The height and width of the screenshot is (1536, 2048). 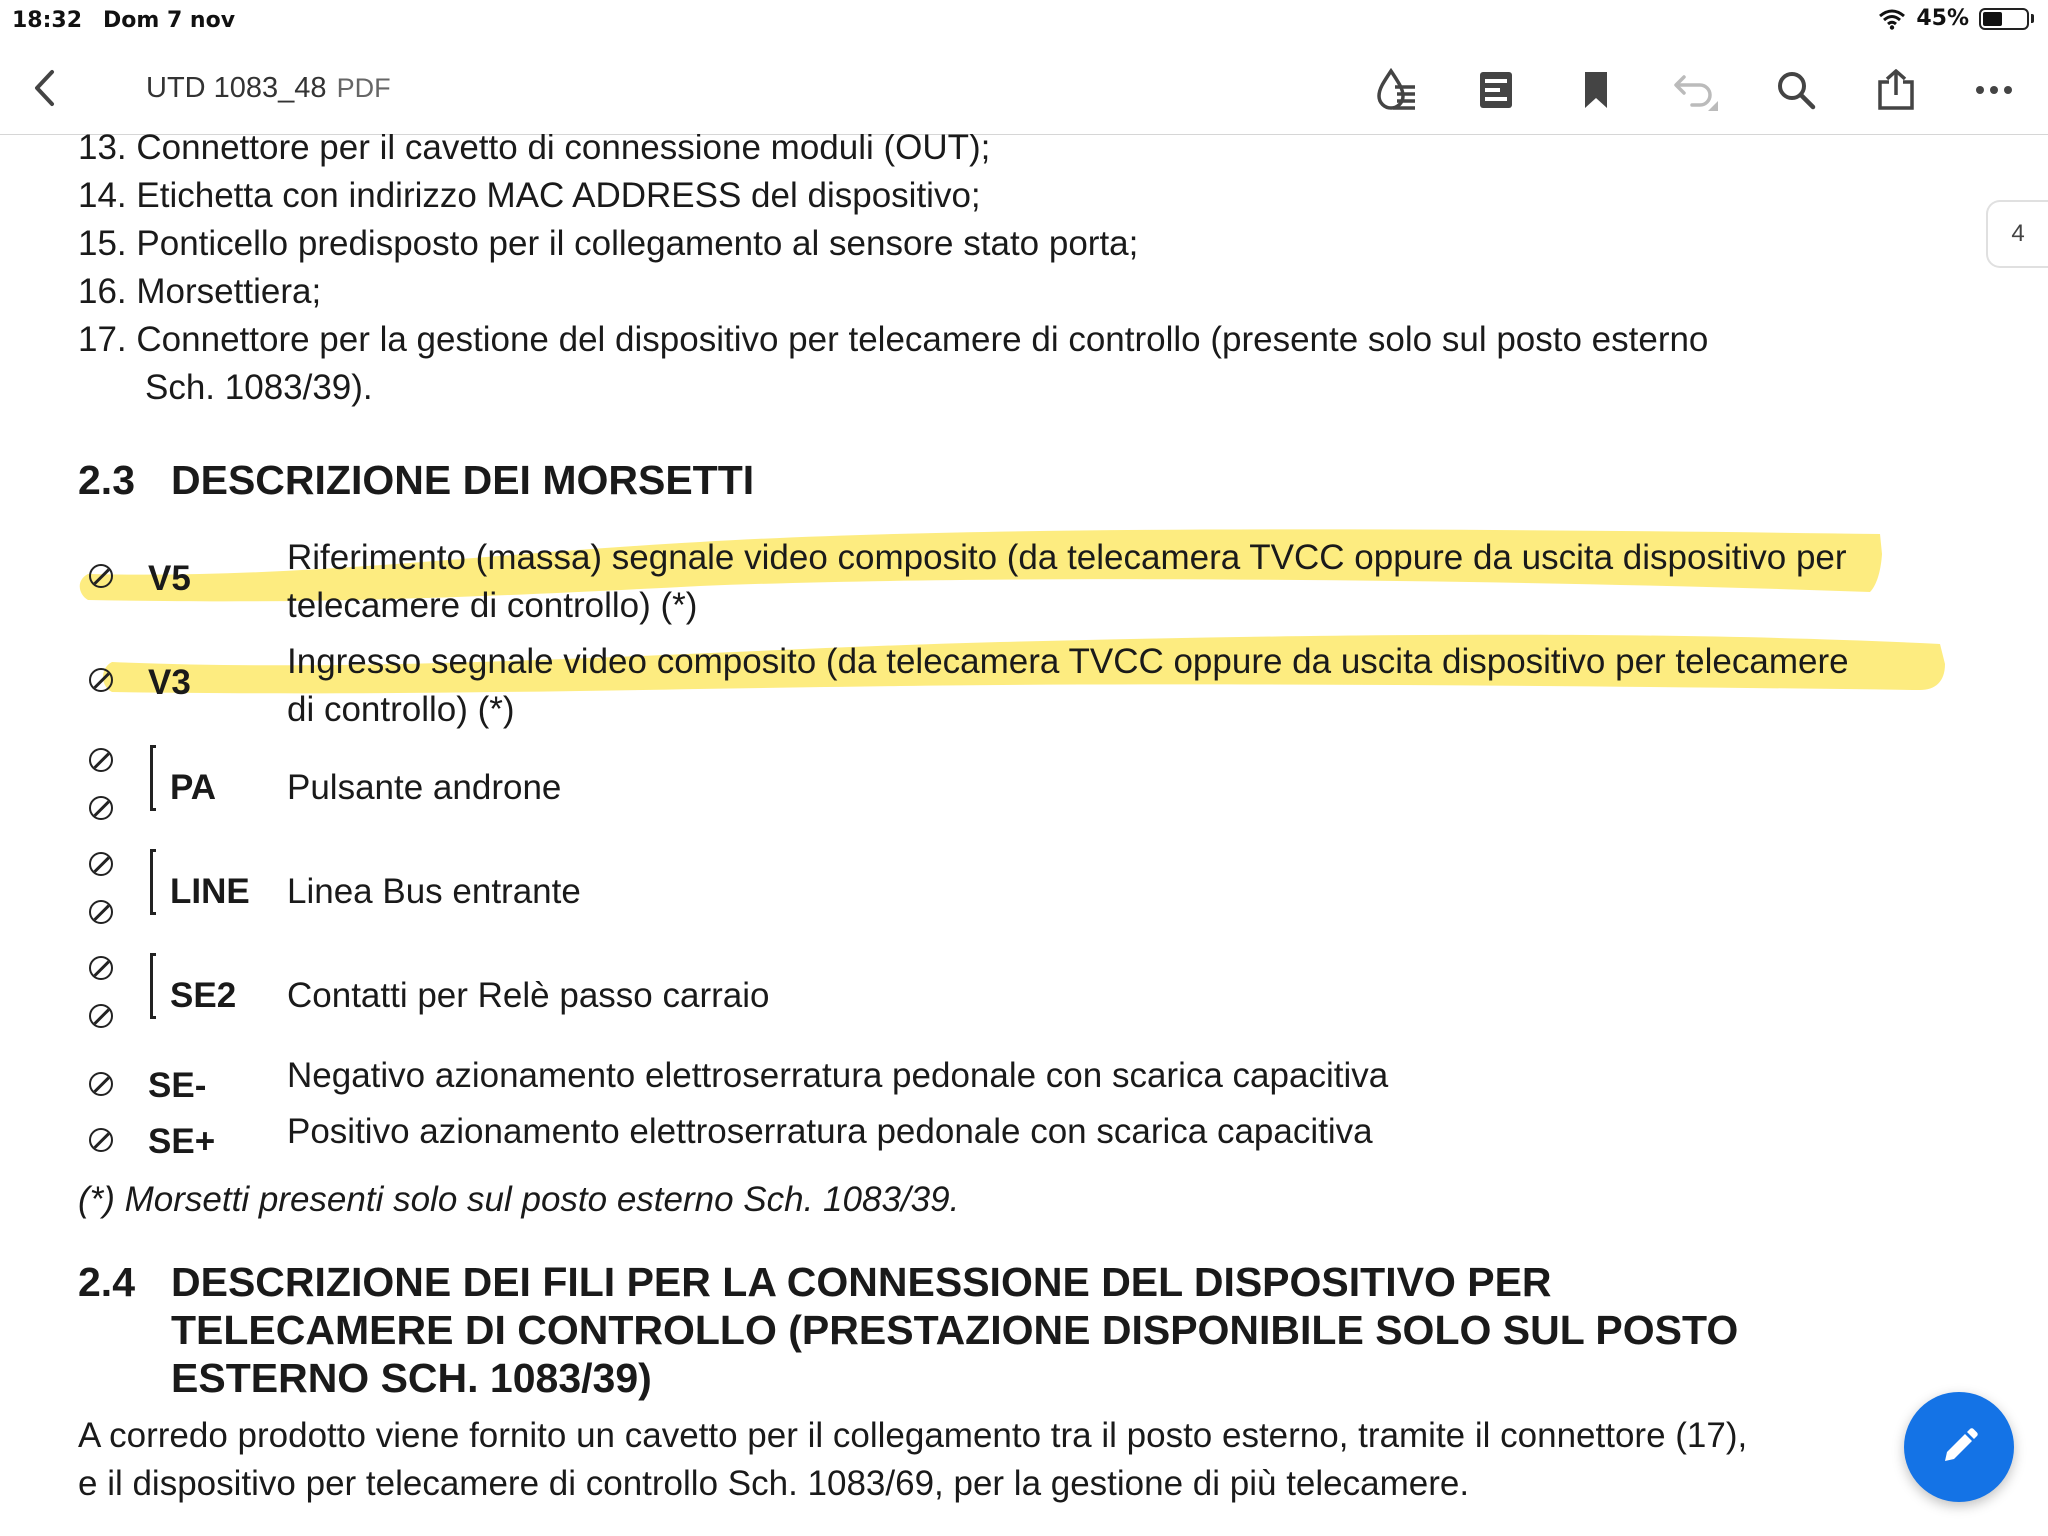 I want to click on terminal-description: Contatti per Relè passo carraio, so click(x=528, y=995).